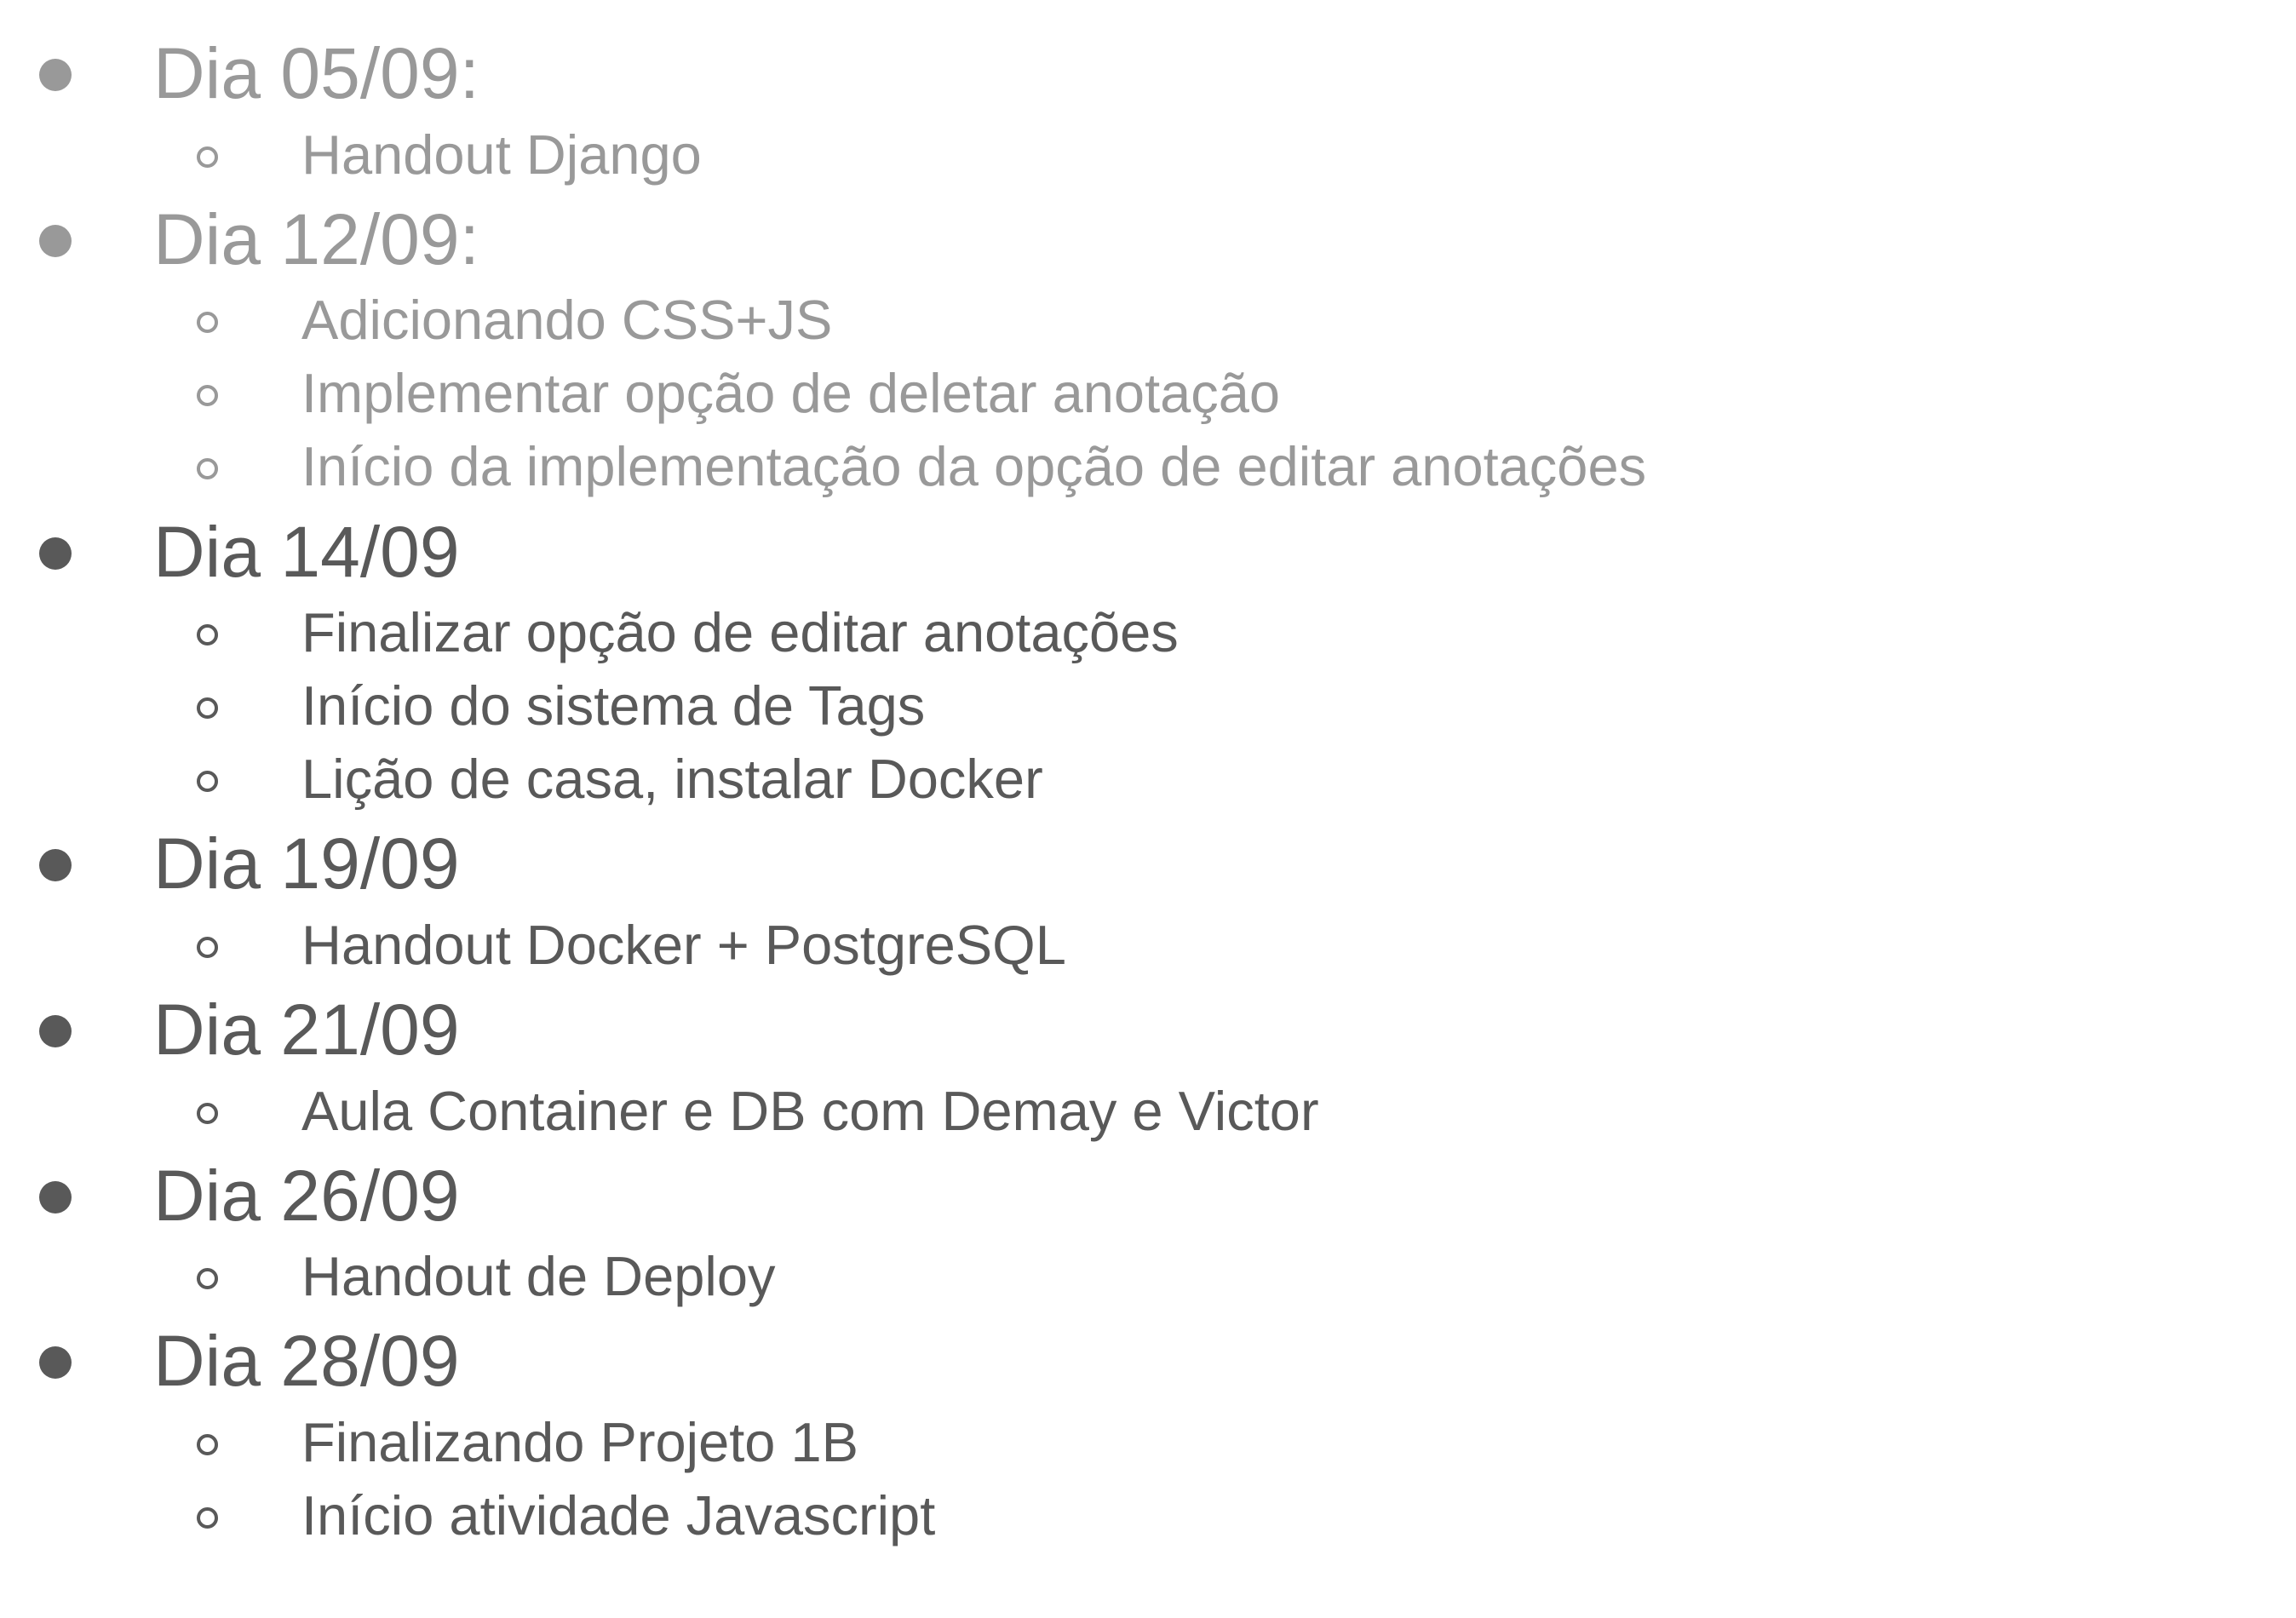  I want to click on list-item-text: Implementar opção de deletar anotação, so click(791, 393).